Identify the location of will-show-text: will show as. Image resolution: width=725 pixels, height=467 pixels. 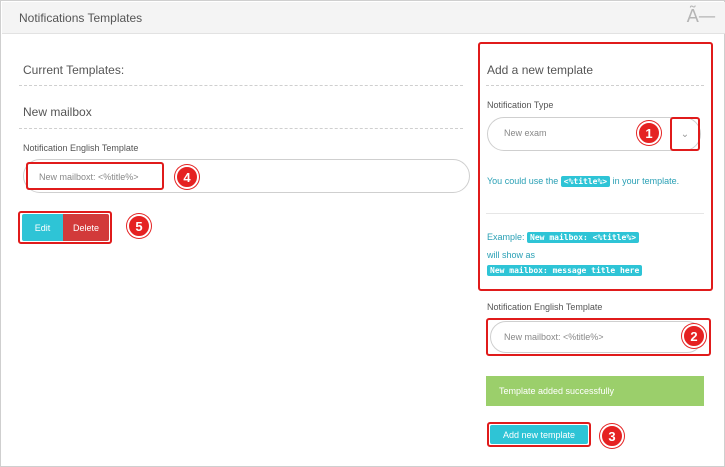
(511, 255).